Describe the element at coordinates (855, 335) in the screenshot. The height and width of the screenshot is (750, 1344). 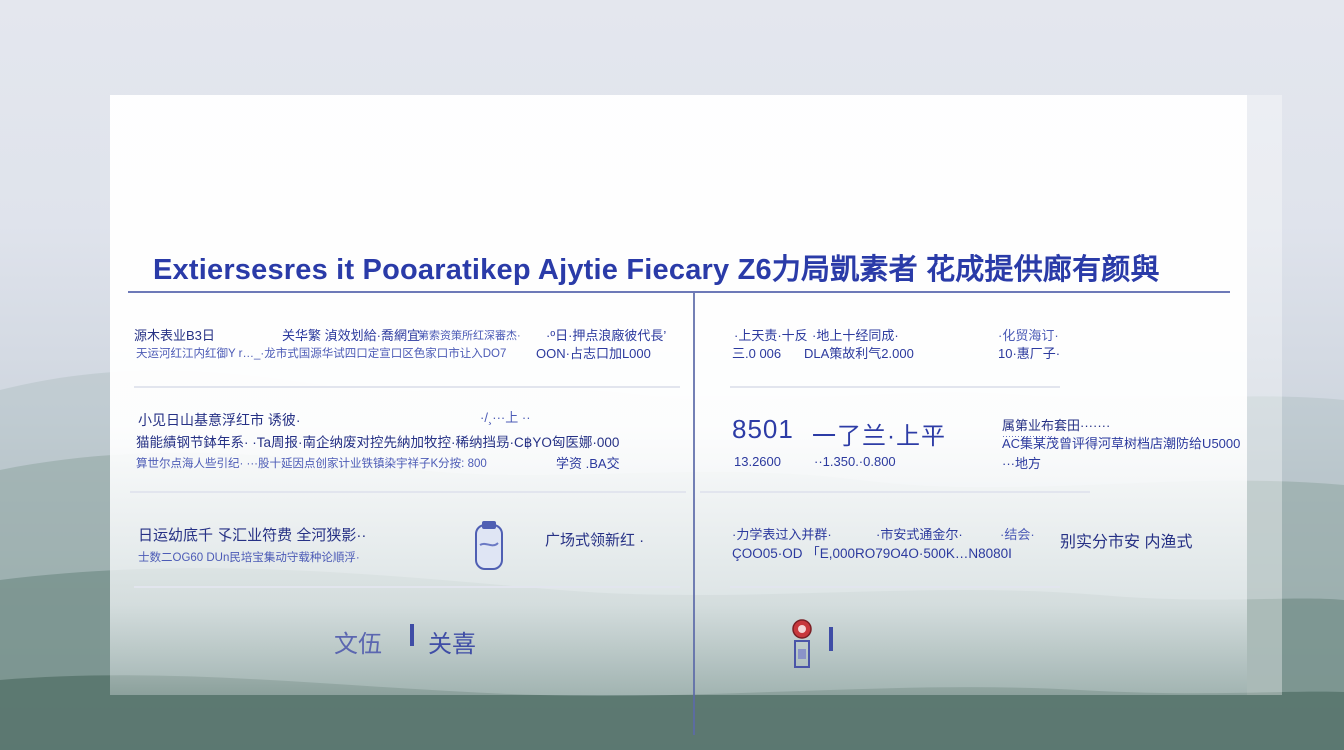
I see `right-row1-col2: ·地上十经同成·` at that location.